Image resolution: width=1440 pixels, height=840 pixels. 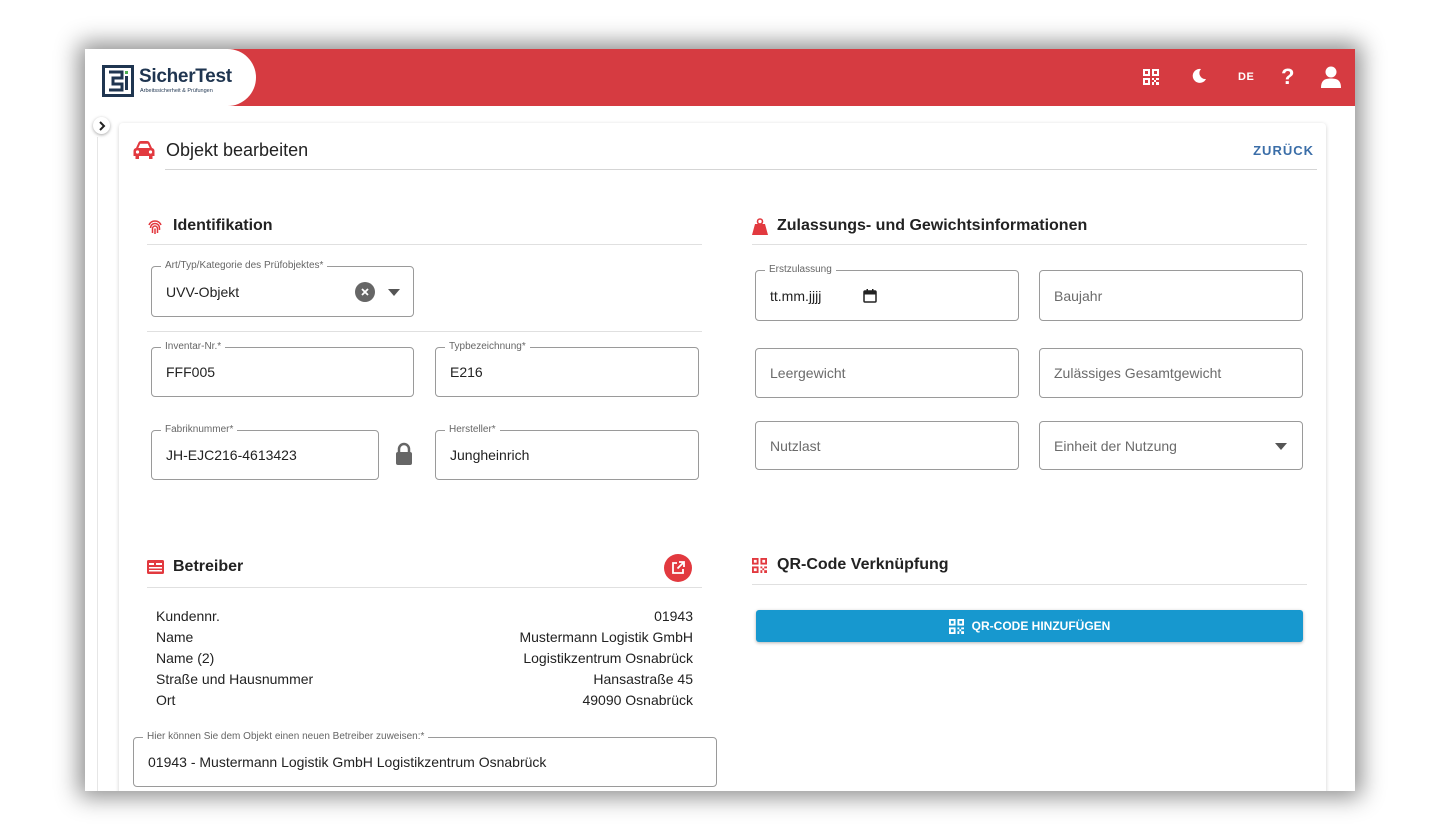 What do you see at coordinates (185, 76) in the screenshot?
I see `brand-name: SicherTest` at bounding box center [185, 76].